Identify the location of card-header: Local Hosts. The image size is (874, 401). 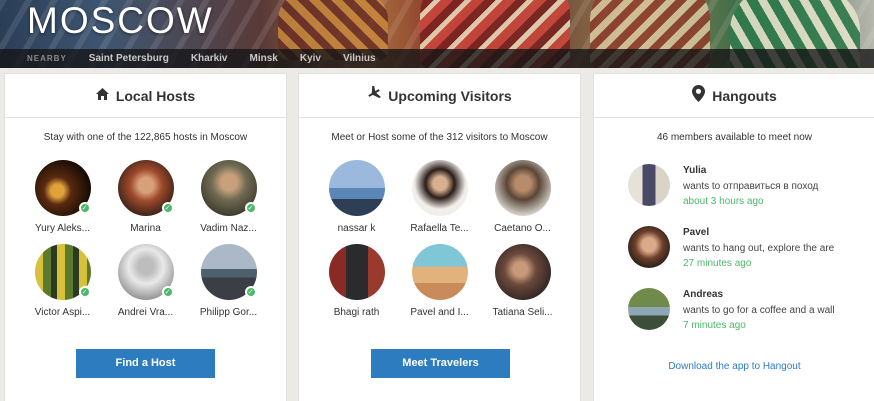
(145, 96).